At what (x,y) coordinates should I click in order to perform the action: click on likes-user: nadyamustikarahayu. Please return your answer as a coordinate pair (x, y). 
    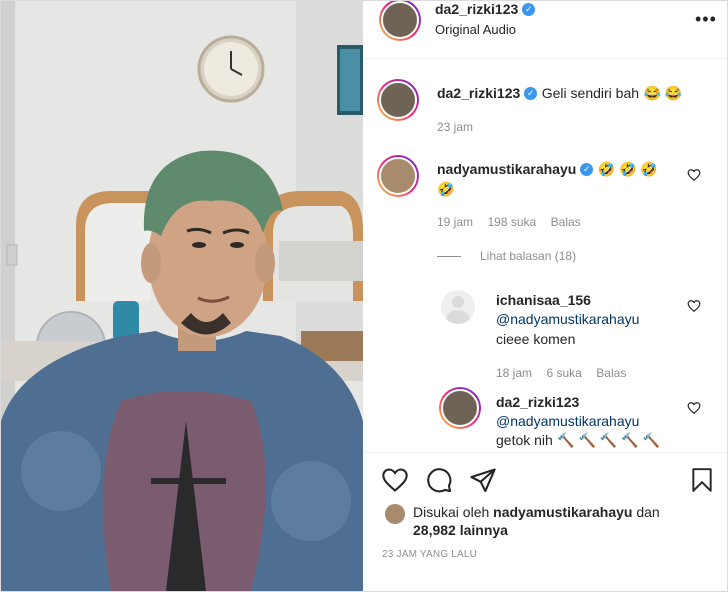
    Looking at the image, I should click on (562, 512).